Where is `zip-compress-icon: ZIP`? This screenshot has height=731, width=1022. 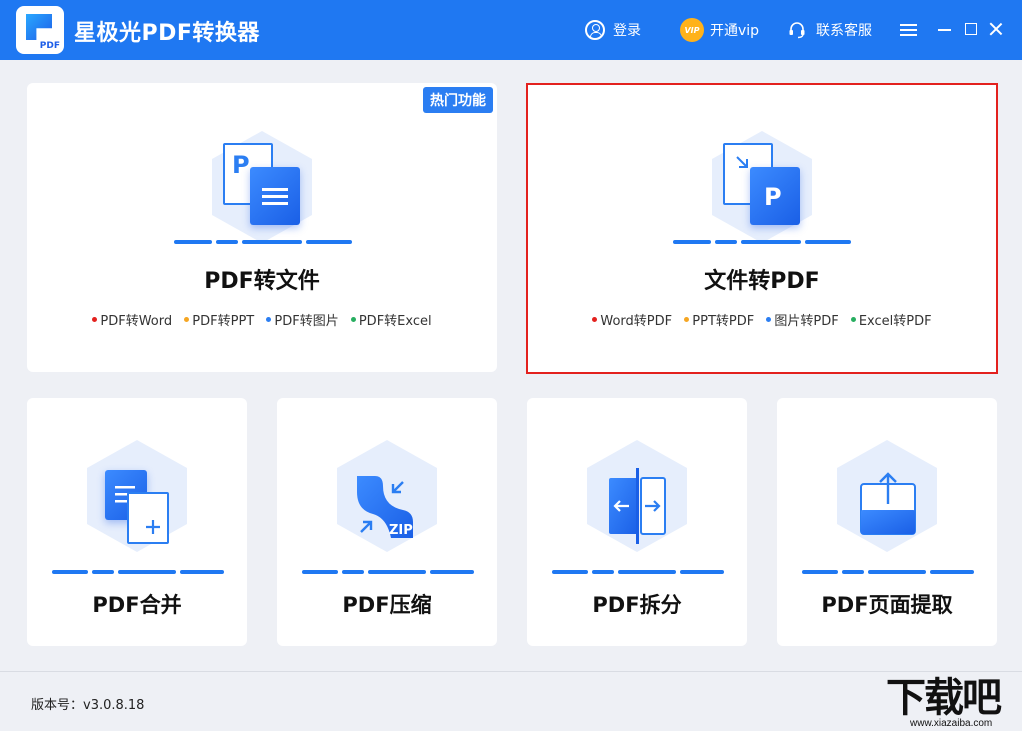
zip-compress-icon: ZIP is located at coordinates (385, 507).